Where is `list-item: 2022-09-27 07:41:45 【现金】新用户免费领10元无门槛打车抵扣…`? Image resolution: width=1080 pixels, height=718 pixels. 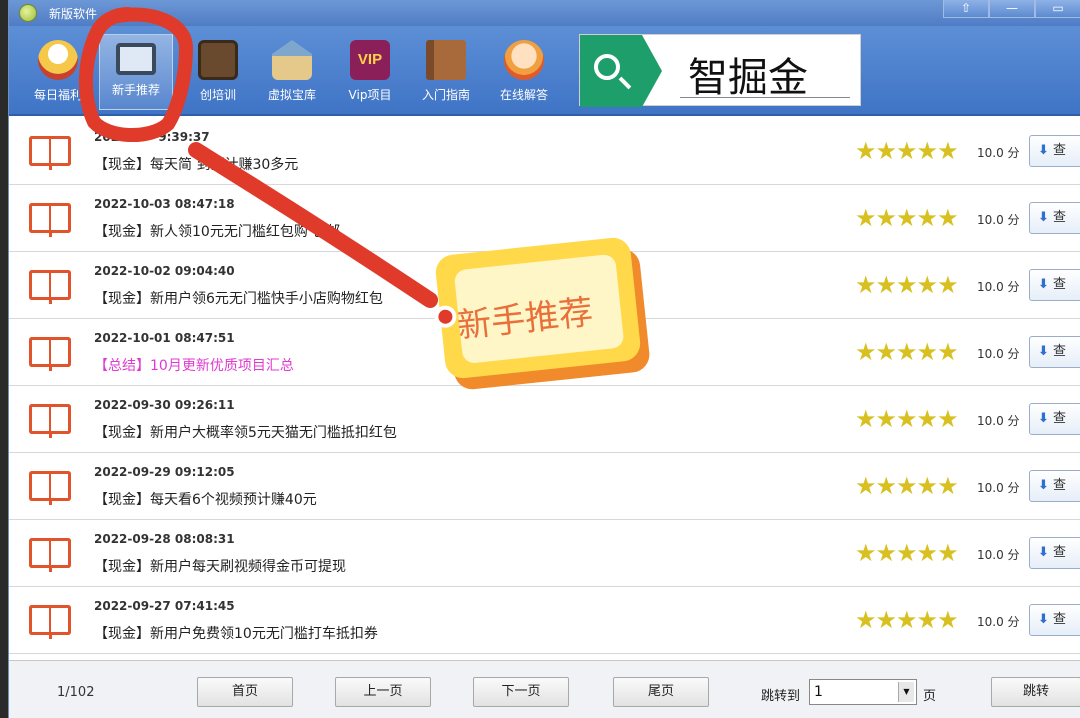
list-item: 2022-09-27 07:41:45 【现金】新用户免费领10元无门槛打车抵扣… is located at coordinates (544, 620).